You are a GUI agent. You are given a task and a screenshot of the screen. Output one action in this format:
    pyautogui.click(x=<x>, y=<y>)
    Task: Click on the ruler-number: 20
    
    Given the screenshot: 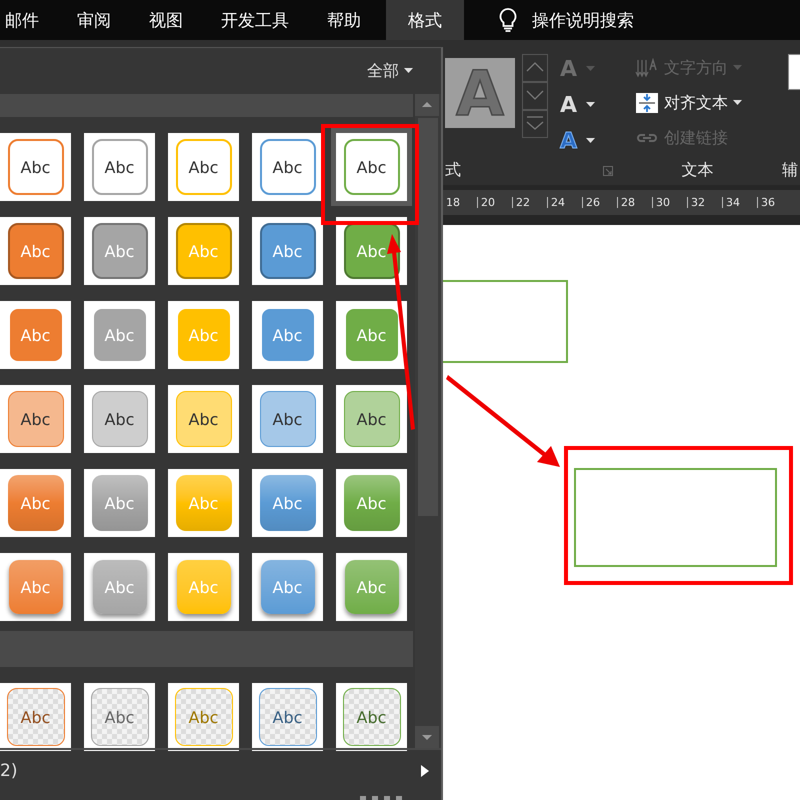 What is the action you would take?
    pyautogui.click(x=494, y=202)
    